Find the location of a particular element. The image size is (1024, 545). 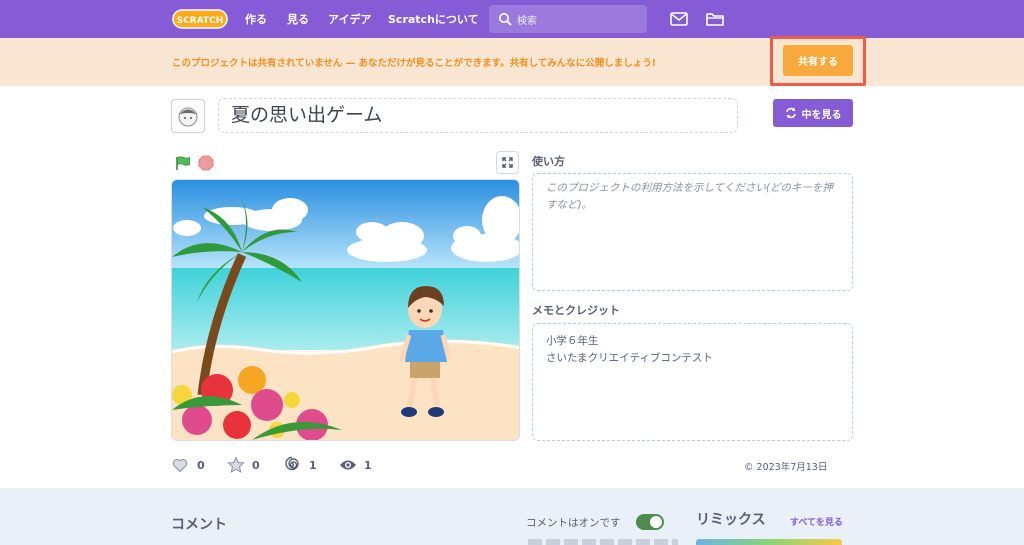

spiral-icon is located at coordinates (292, 463).